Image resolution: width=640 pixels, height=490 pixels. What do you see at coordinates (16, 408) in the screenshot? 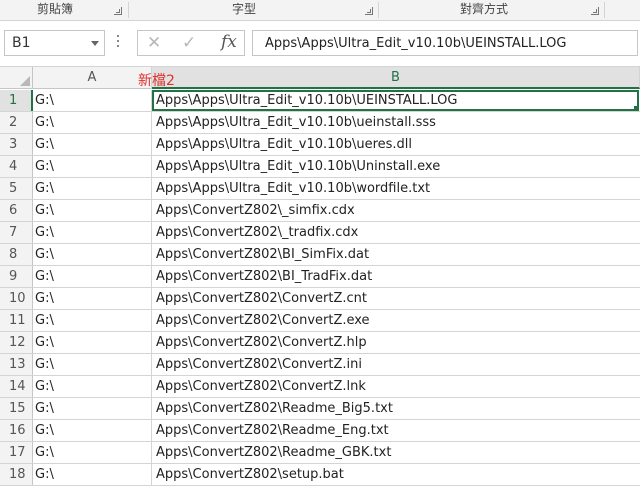
I see `row-header: 15` at bounding box center [16, 408].